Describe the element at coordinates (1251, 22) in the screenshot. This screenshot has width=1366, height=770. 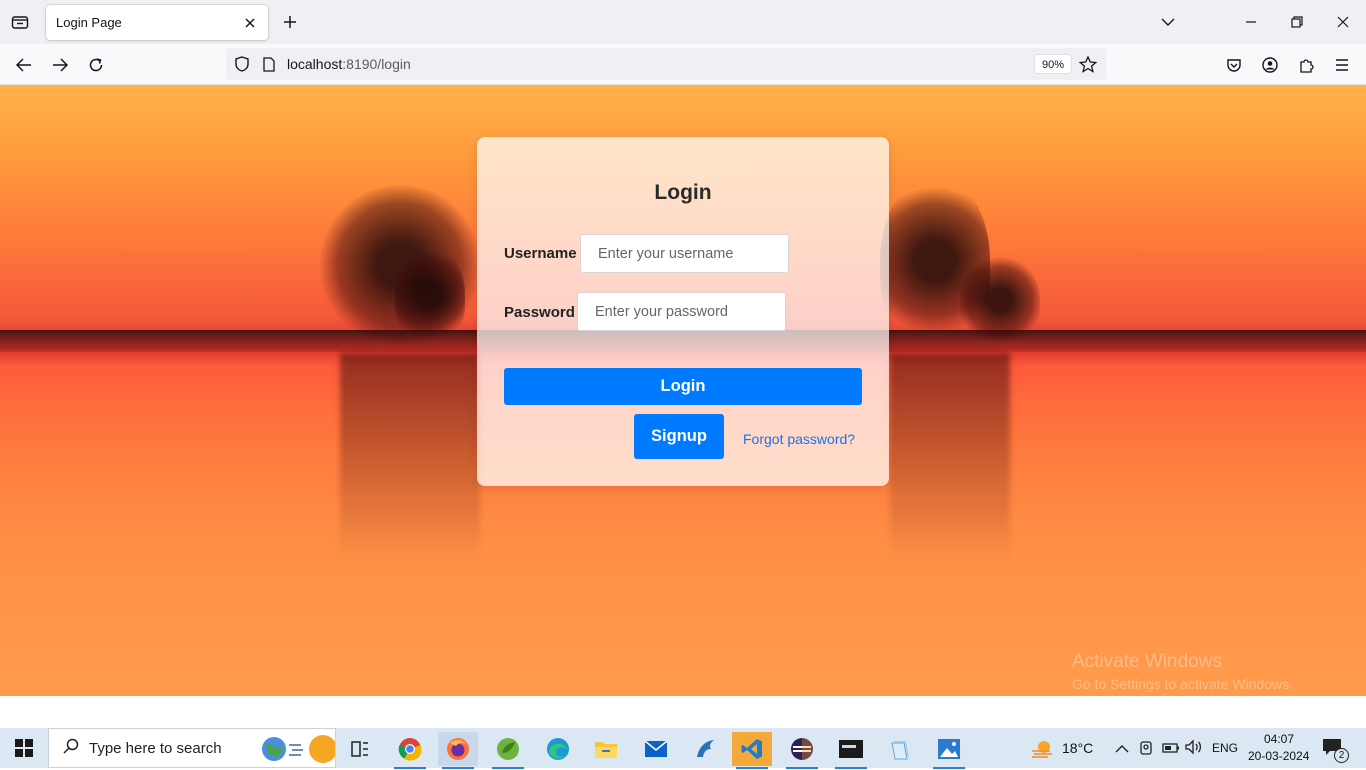
I see `minimize-icon` at that location.